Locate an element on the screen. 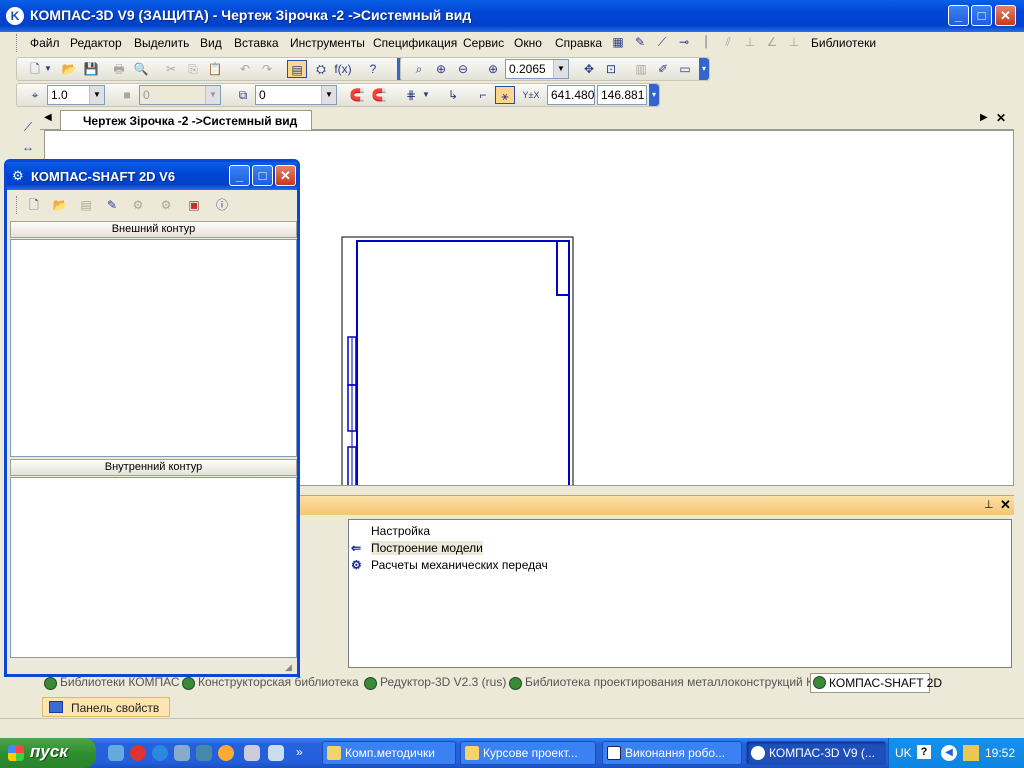  table-icon: ▦ is located at coordinates (618, 42).